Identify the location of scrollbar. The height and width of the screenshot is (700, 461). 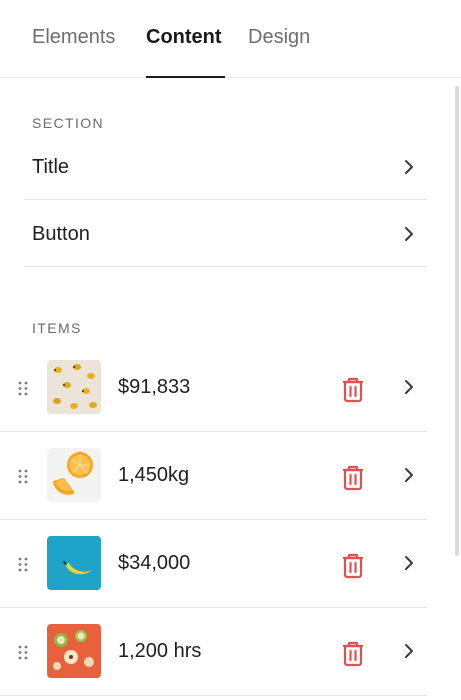
(457, 321).